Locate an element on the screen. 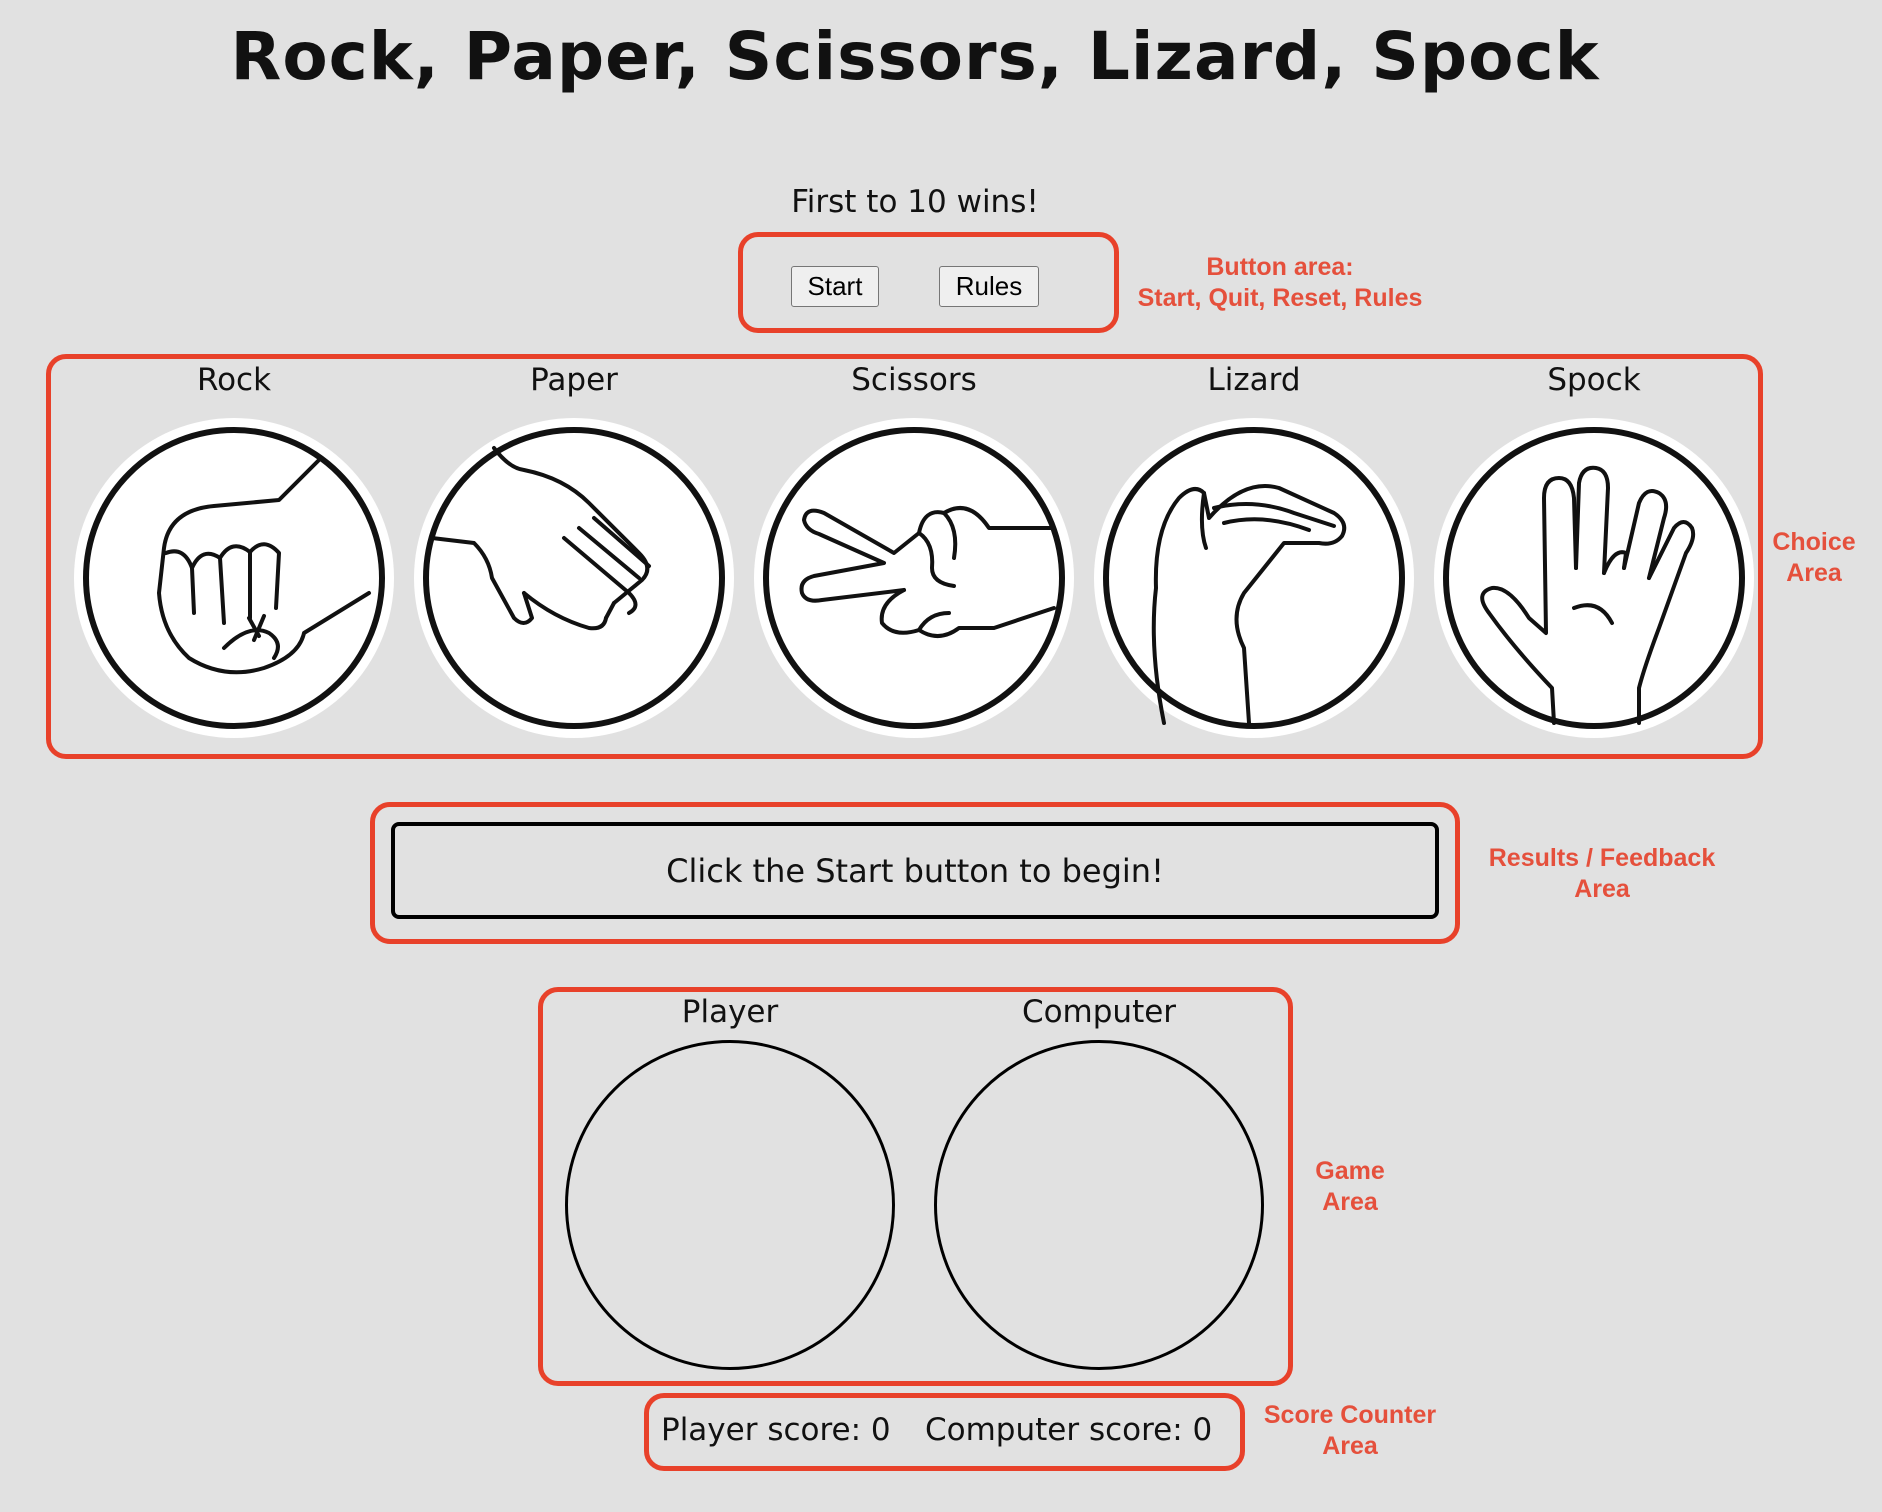  choice-label-scissors: Scissors is located at coordinates (914, 380).